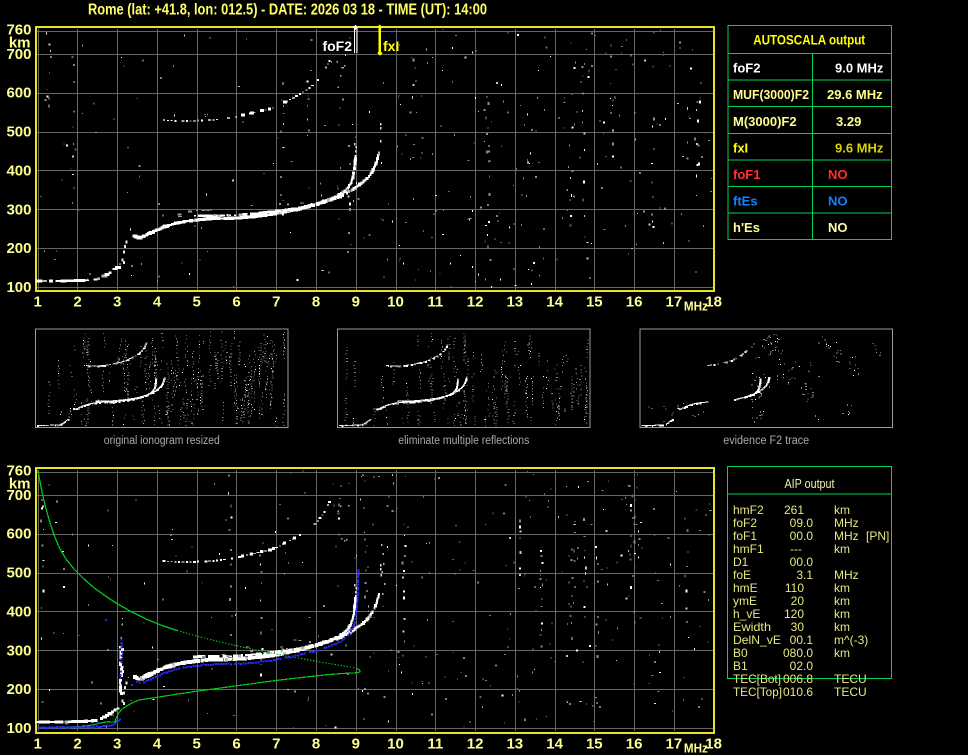  I want to click on svg-text: 02.0, so click(802, 666).